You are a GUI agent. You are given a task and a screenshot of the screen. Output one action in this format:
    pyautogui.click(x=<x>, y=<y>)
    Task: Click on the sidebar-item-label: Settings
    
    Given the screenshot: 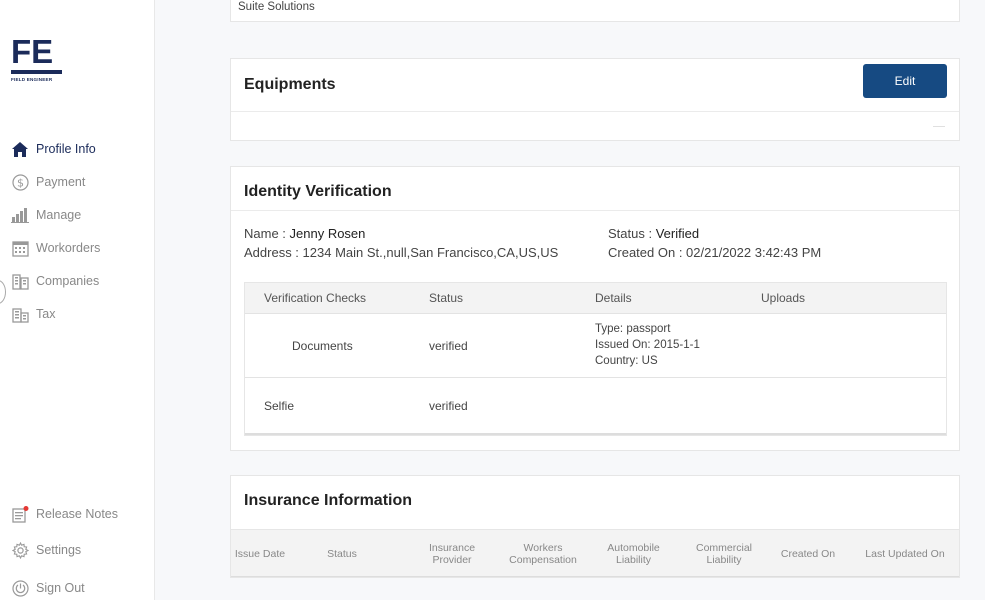 What is the action you would take?
    pyautogui.click(x=59, y=550)
    